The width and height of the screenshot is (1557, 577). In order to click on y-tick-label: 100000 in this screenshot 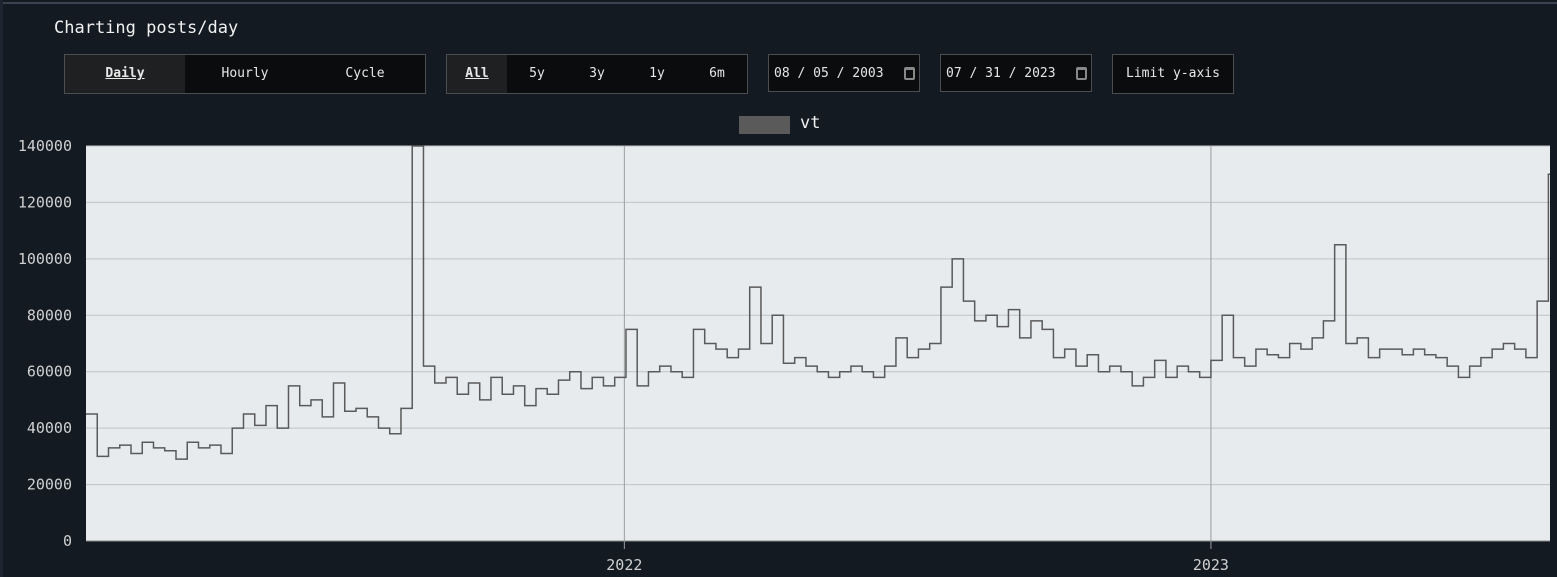, I will do `click(45, 259)`.